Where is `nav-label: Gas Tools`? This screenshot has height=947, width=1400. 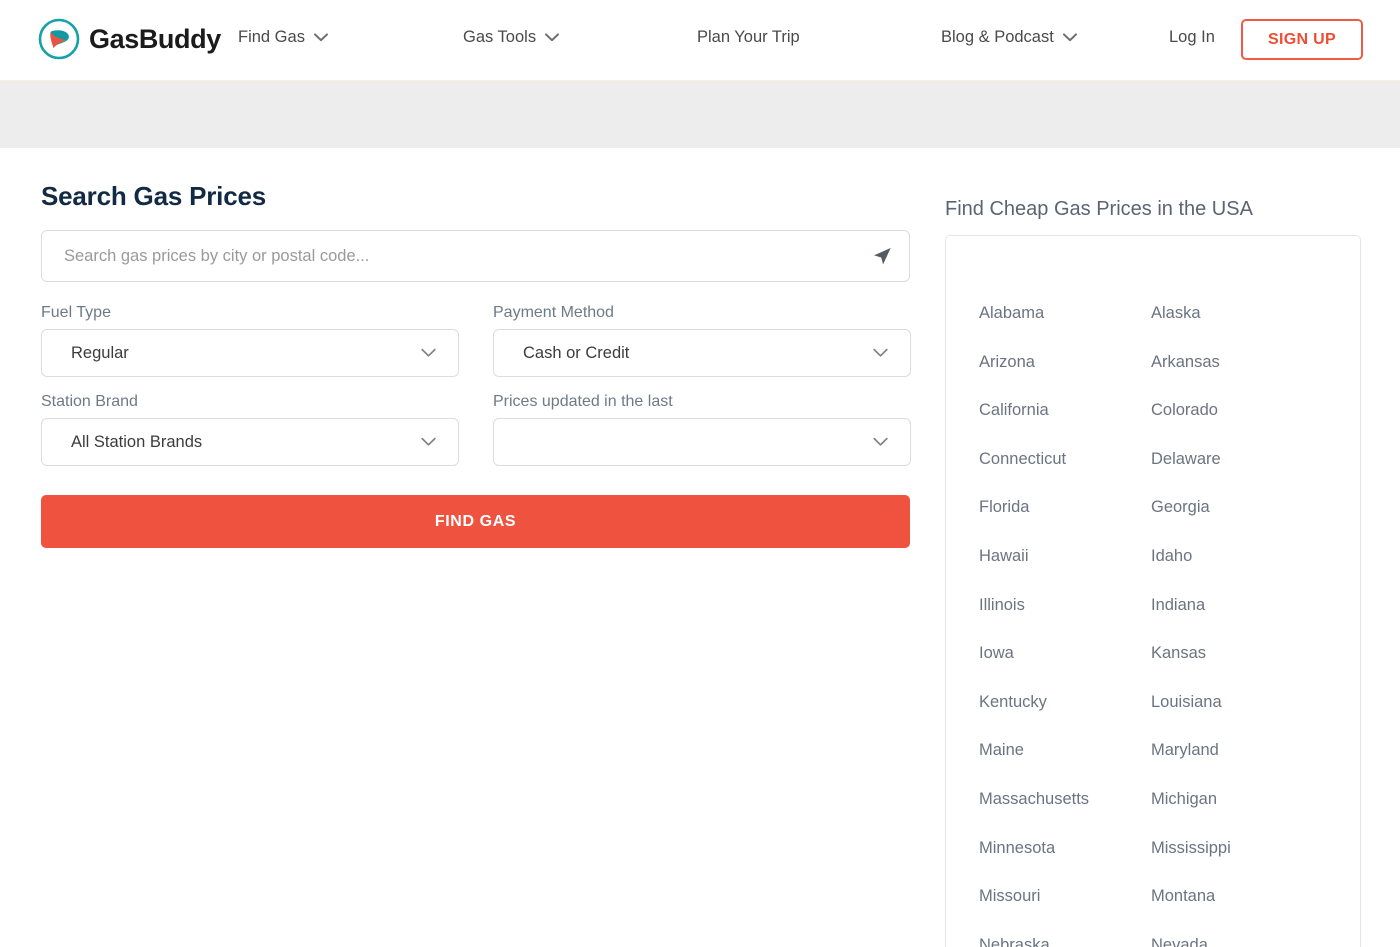
nav-label: Gas Tools is located at coordinates (500, 37).